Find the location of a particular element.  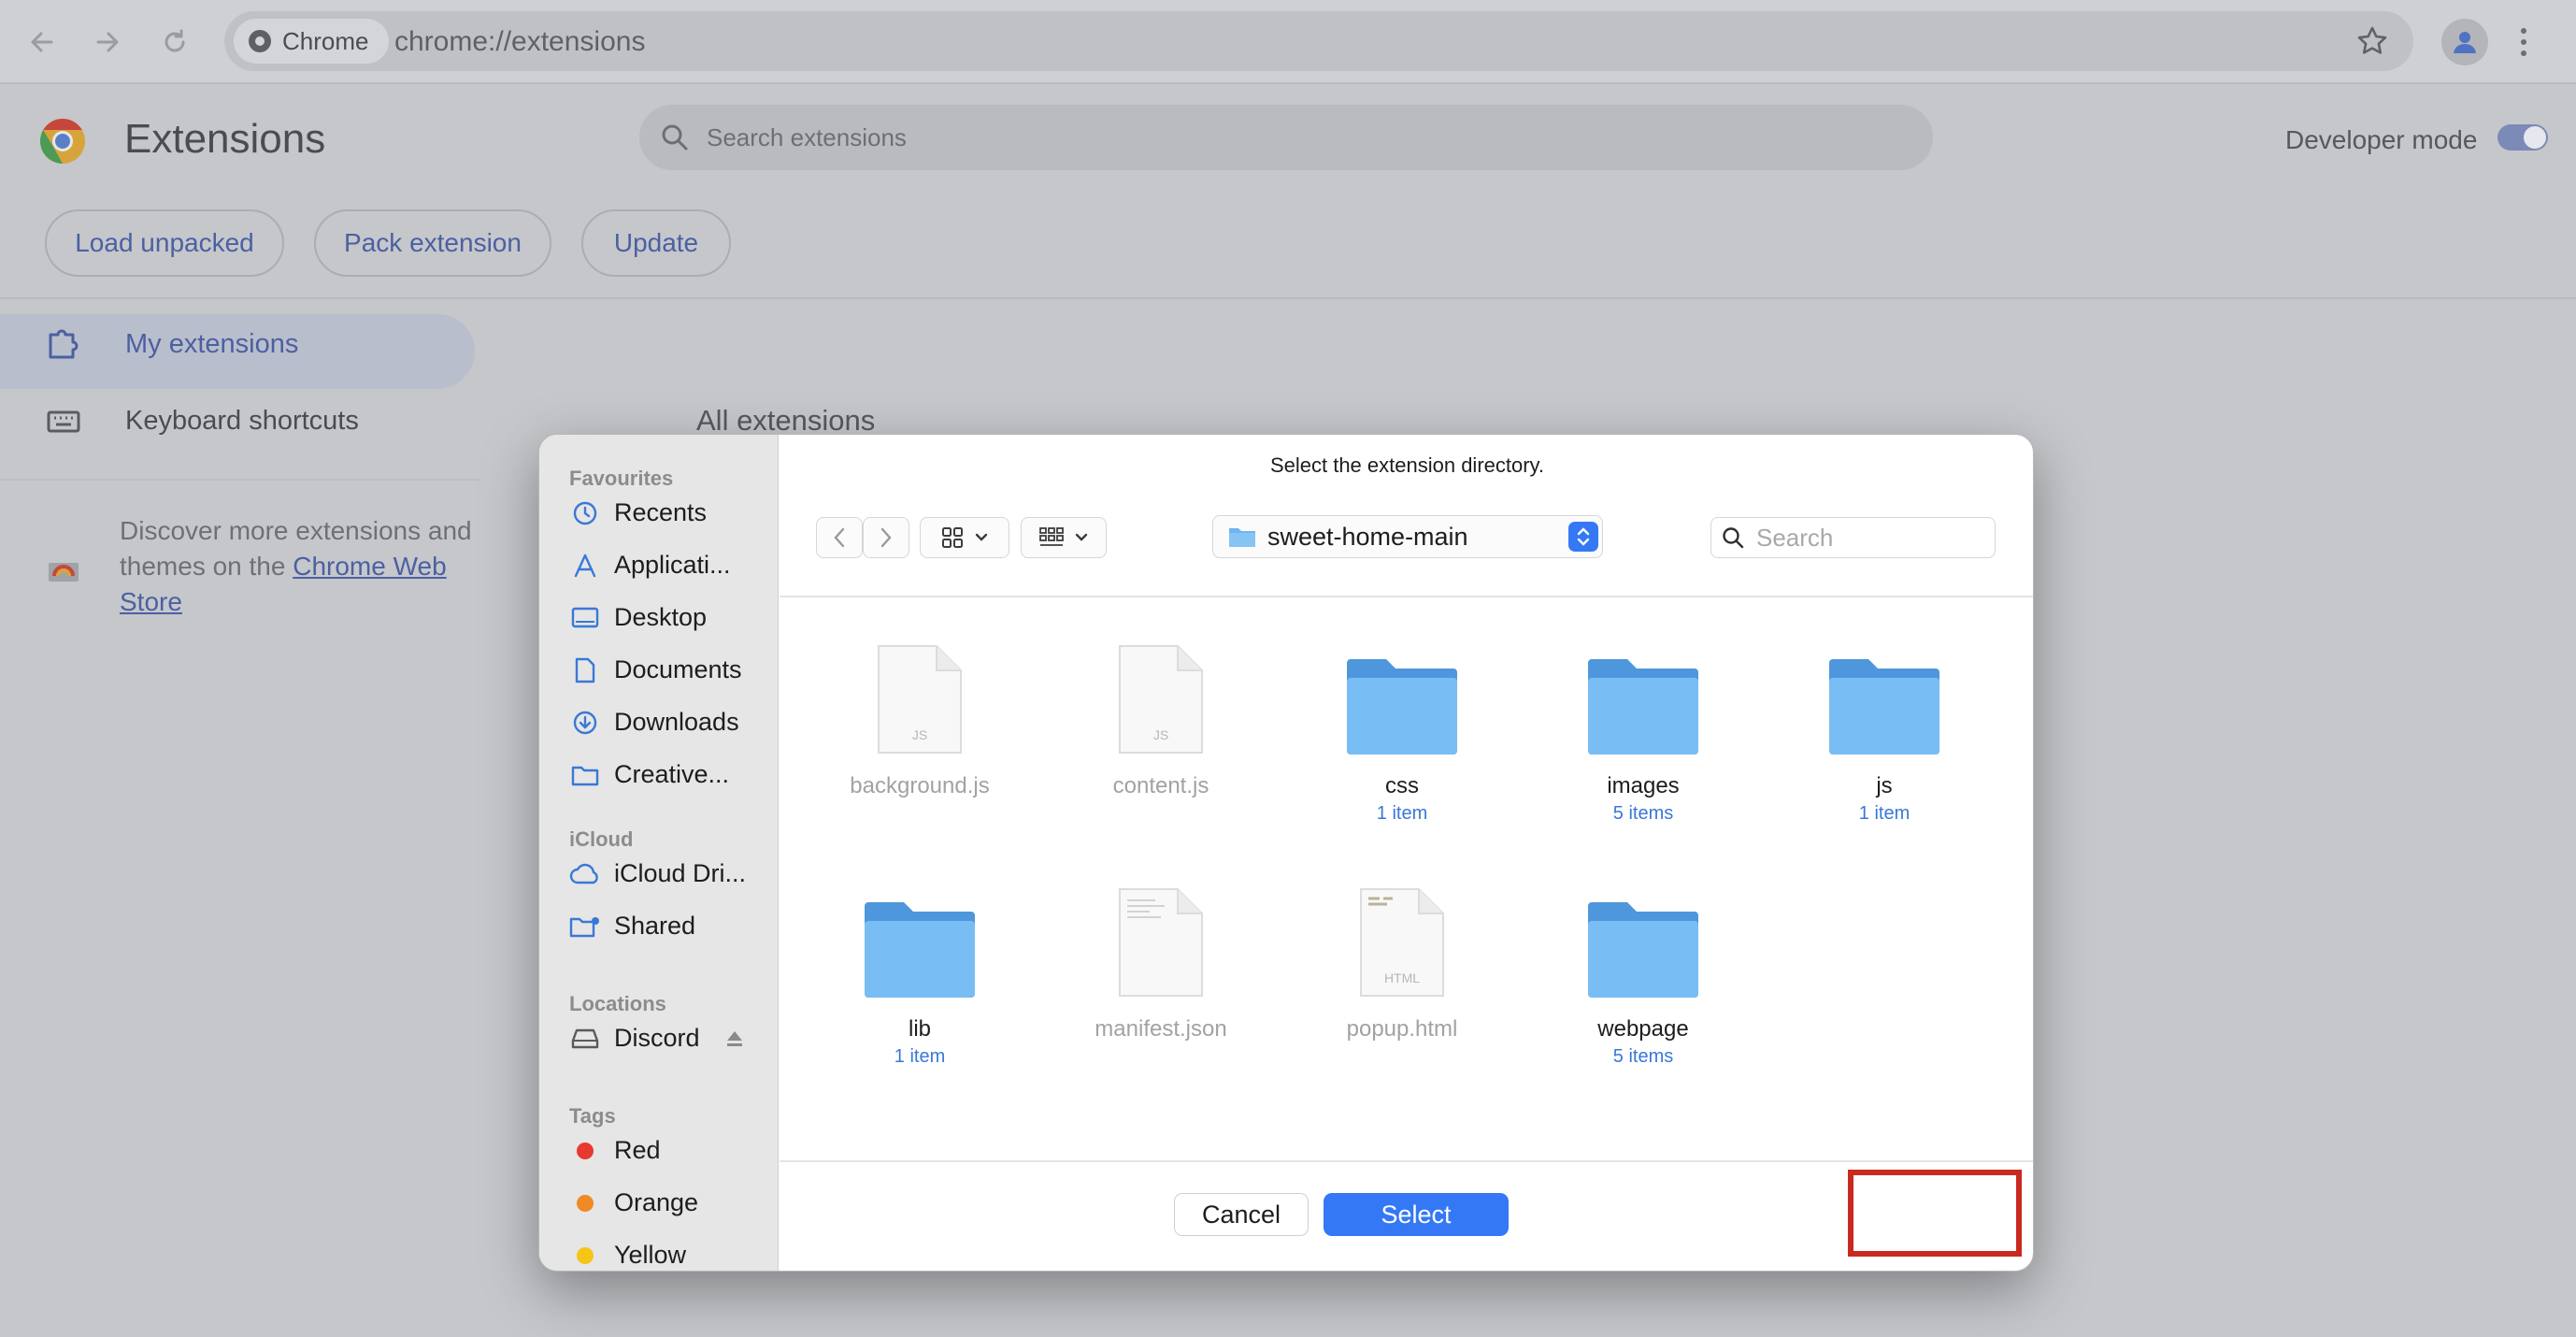

sidebar-item-label: Downloads is located at coordinates (676, 722).